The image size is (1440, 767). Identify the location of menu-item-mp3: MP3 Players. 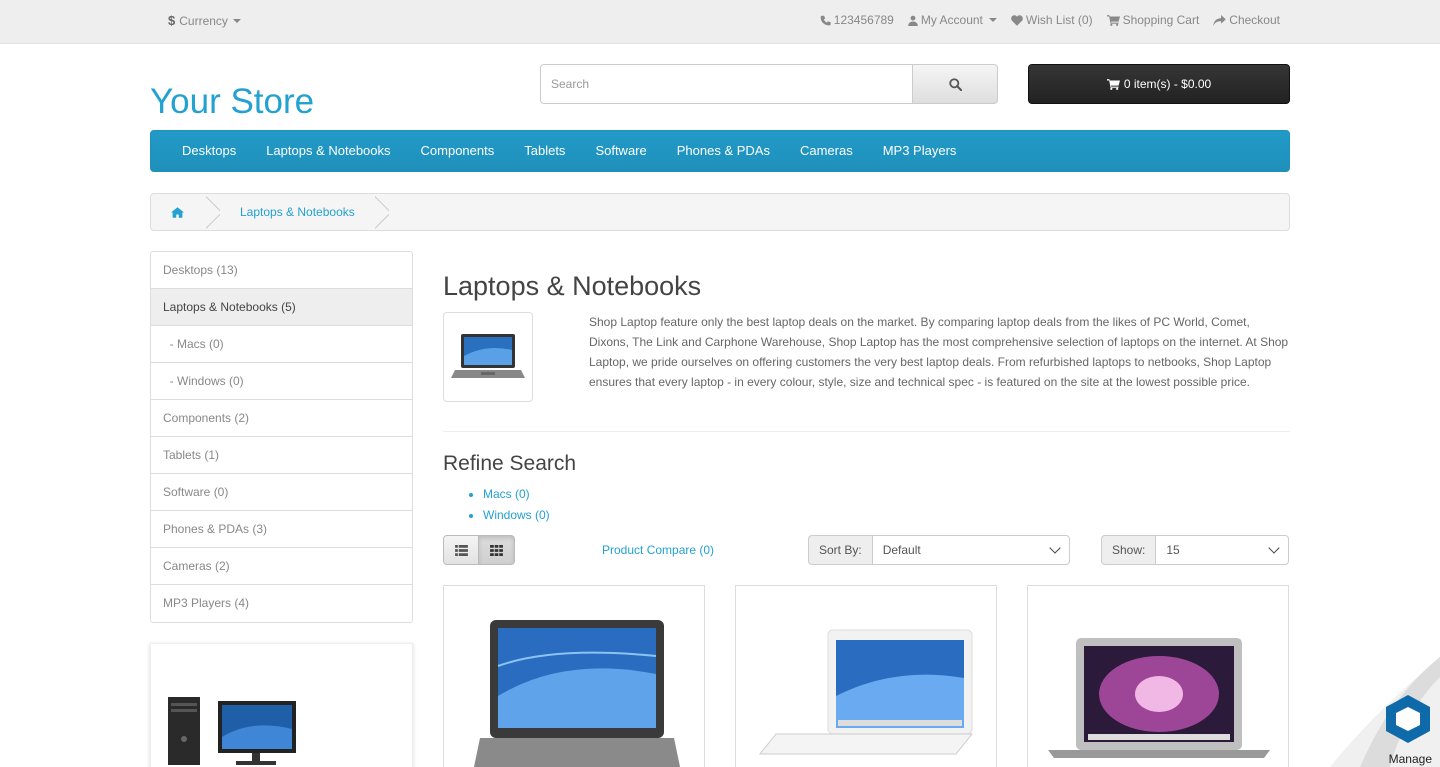
(920, 151).